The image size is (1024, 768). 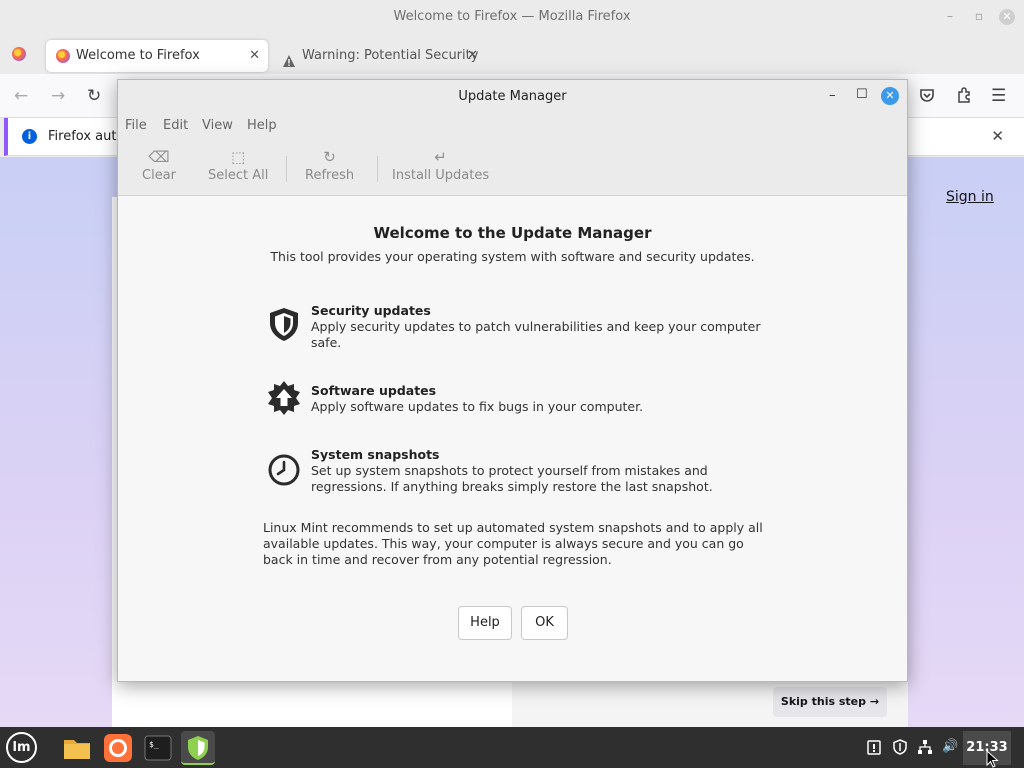 I want to click on folder-icon, so click(x=77, y=749).